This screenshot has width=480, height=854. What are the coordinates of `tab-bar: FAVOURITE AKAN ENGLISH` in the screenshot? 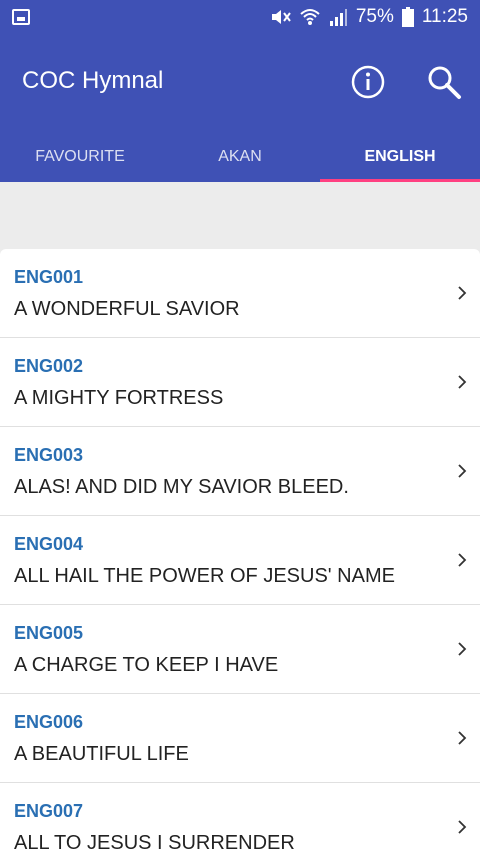 It's located at (240, 156).